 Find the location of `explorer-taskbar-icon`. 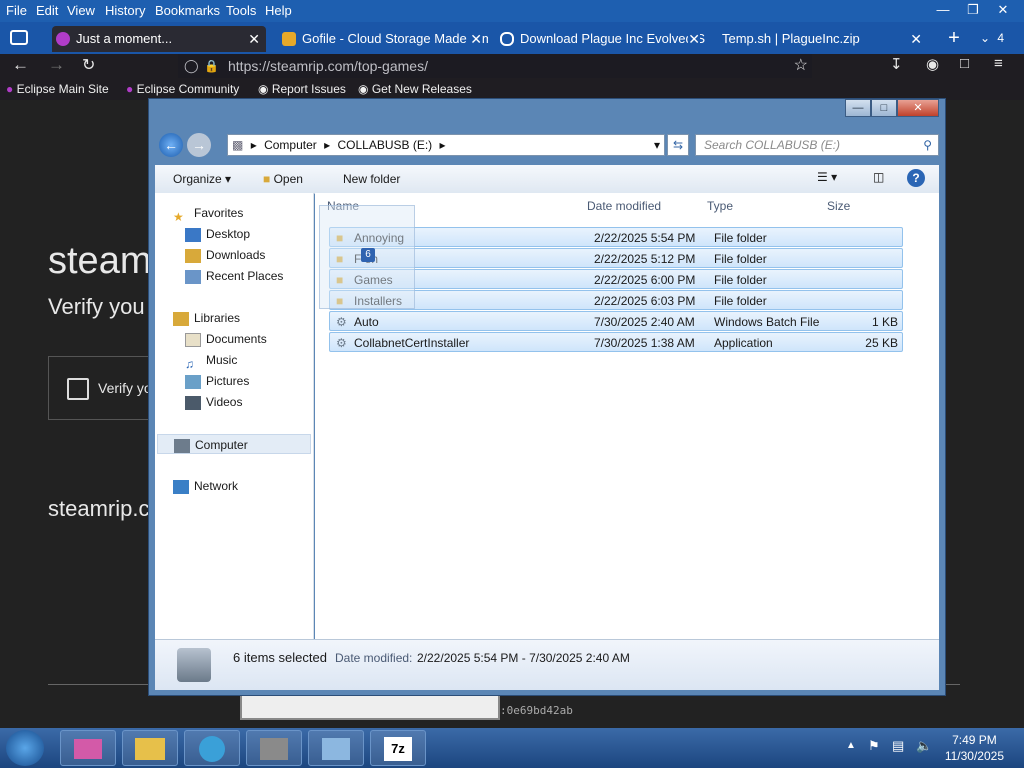

explorer-taskbar-icon is located at coordinates (150, 748).